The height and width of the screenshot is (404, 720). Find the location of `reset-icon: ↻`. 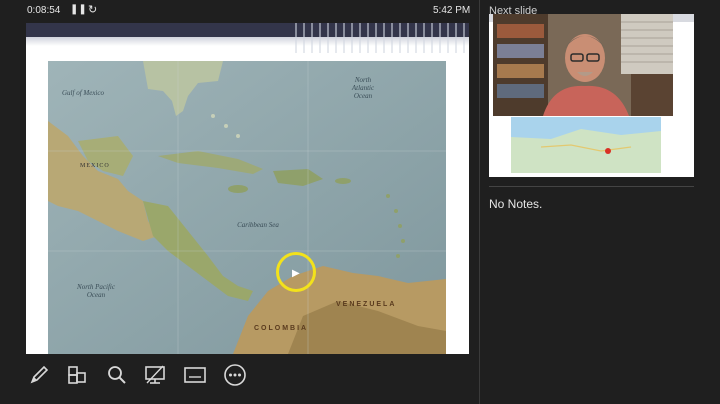

reset-icon: ↻ is located at coordinates (92, 9).